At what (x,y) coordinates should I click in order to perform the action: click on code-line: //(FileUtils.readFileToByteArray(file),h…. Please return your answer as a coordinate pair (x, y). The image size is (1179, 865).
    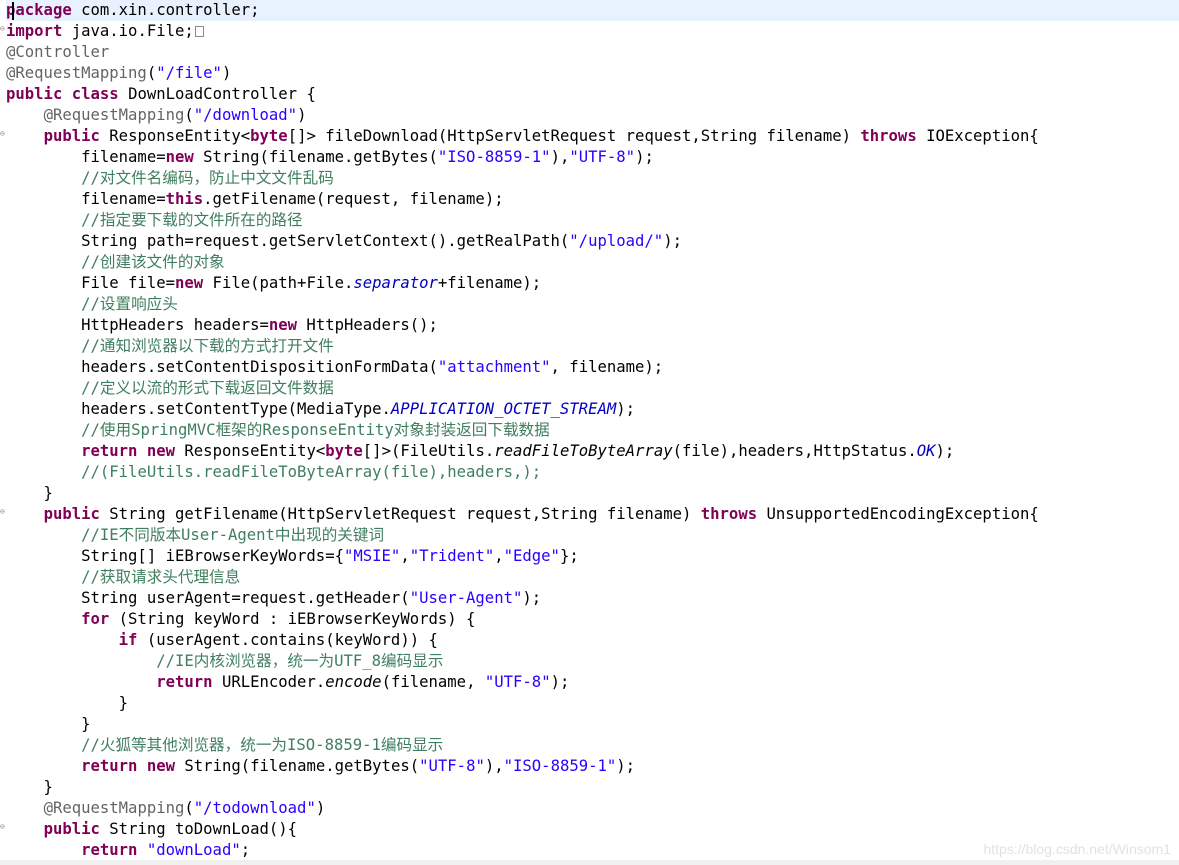
    Looking at the image, I should click on (273, 472).